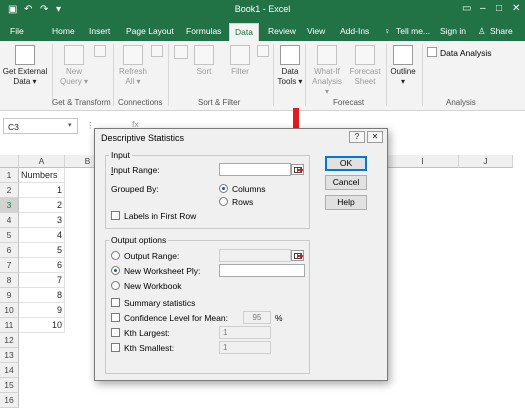 Image resolution: width=525 pixels, height=408 pixels. I want to click on advanced-filter-icon, so click(263, 52).